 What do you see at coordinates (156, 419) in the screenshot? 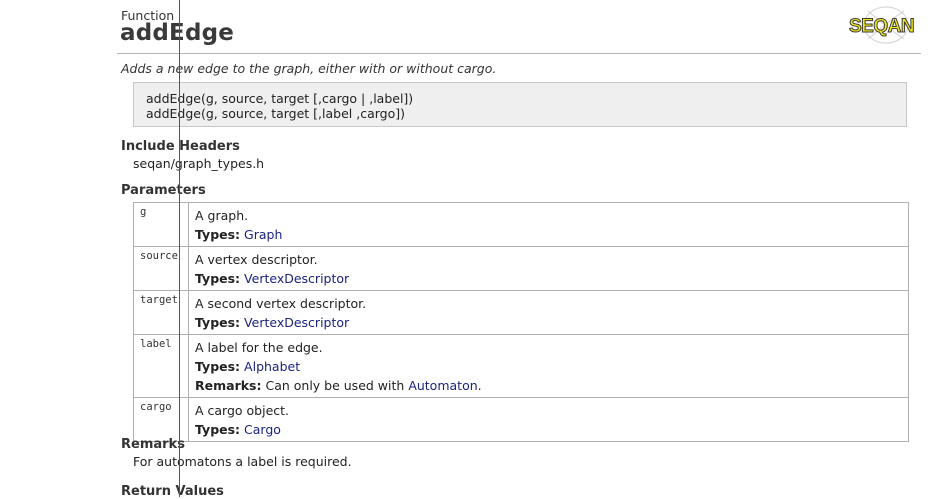
I see `param-name: cargo` at bounding box center [156, 419].